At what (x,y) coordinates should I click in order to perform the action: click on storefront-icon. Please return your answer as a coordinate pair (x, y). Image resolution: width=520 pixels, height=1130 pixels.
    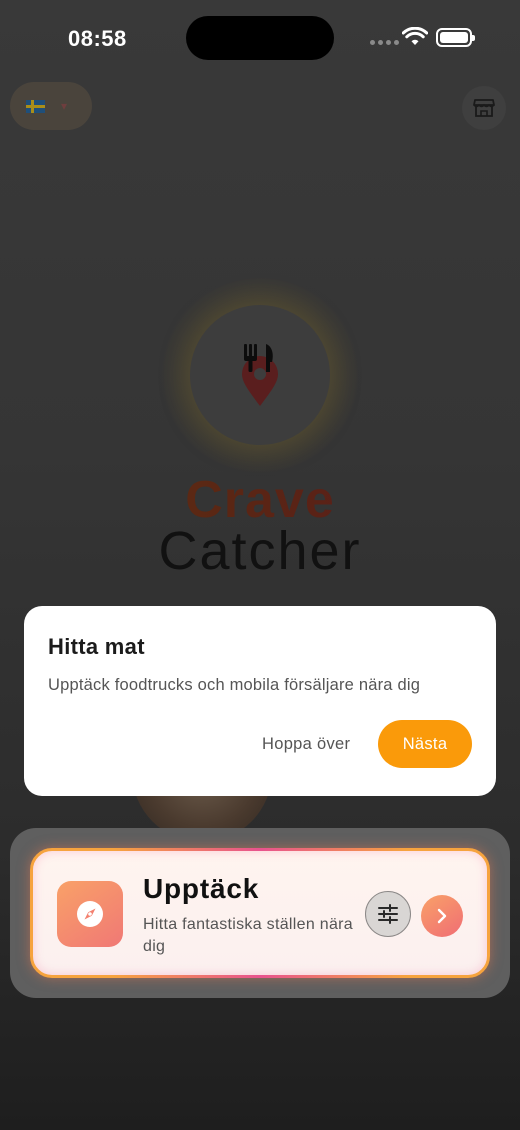
    Looking at the image, I should click on (484, 108).